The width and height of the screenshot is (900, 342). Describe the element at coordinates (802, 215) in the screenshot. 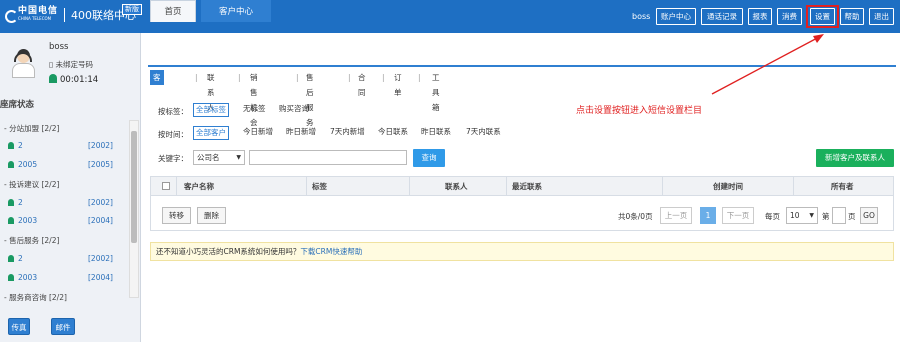

I see `per-page-select: 10 ▼` at that location.